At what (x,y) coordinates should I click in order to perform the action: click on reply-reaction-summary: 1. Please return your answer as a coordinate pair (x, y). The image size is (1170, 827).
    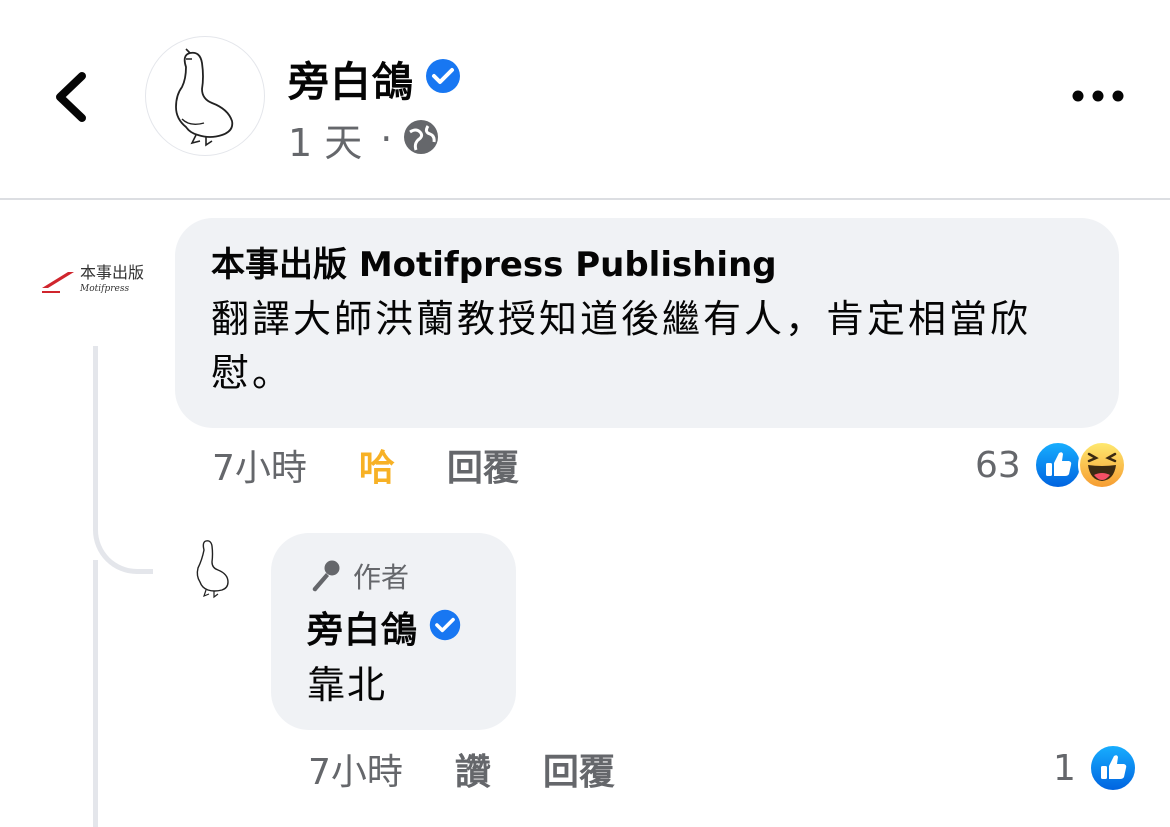
    Looking at the image, I should click on (1095, 768).